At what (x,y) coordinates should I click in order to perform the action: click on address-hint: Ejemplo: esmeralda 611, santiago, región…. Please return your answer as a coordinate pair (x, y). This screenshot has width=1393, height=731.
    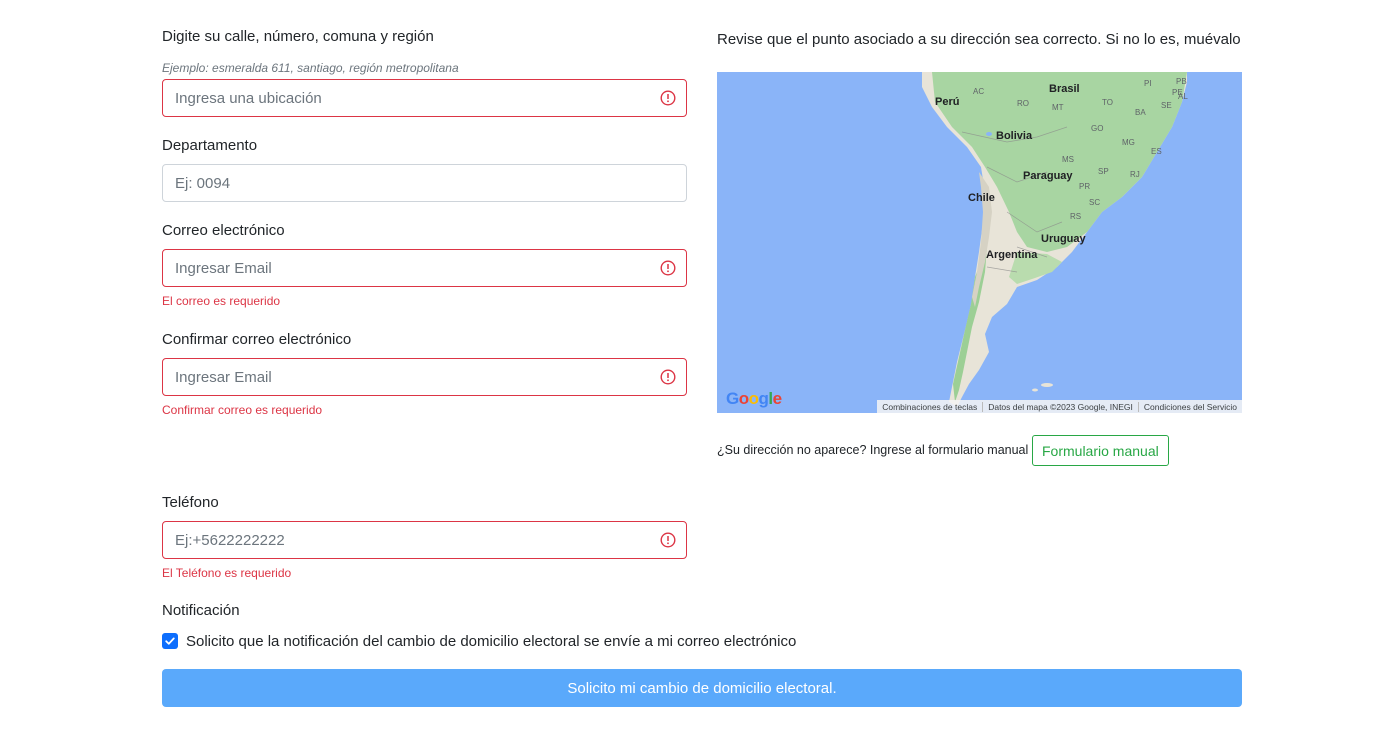
    Looking at the image, I should click on (310, 68).